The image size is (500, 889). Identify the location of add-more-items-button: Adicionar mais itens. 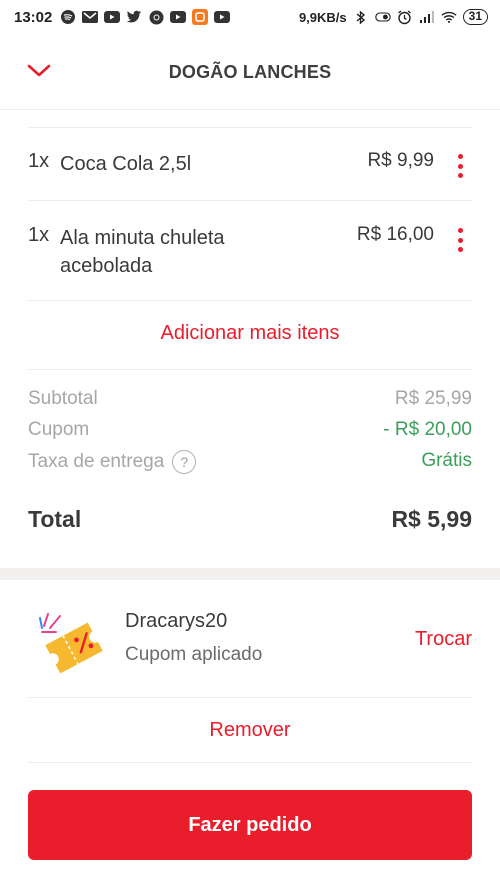
(250, 333).